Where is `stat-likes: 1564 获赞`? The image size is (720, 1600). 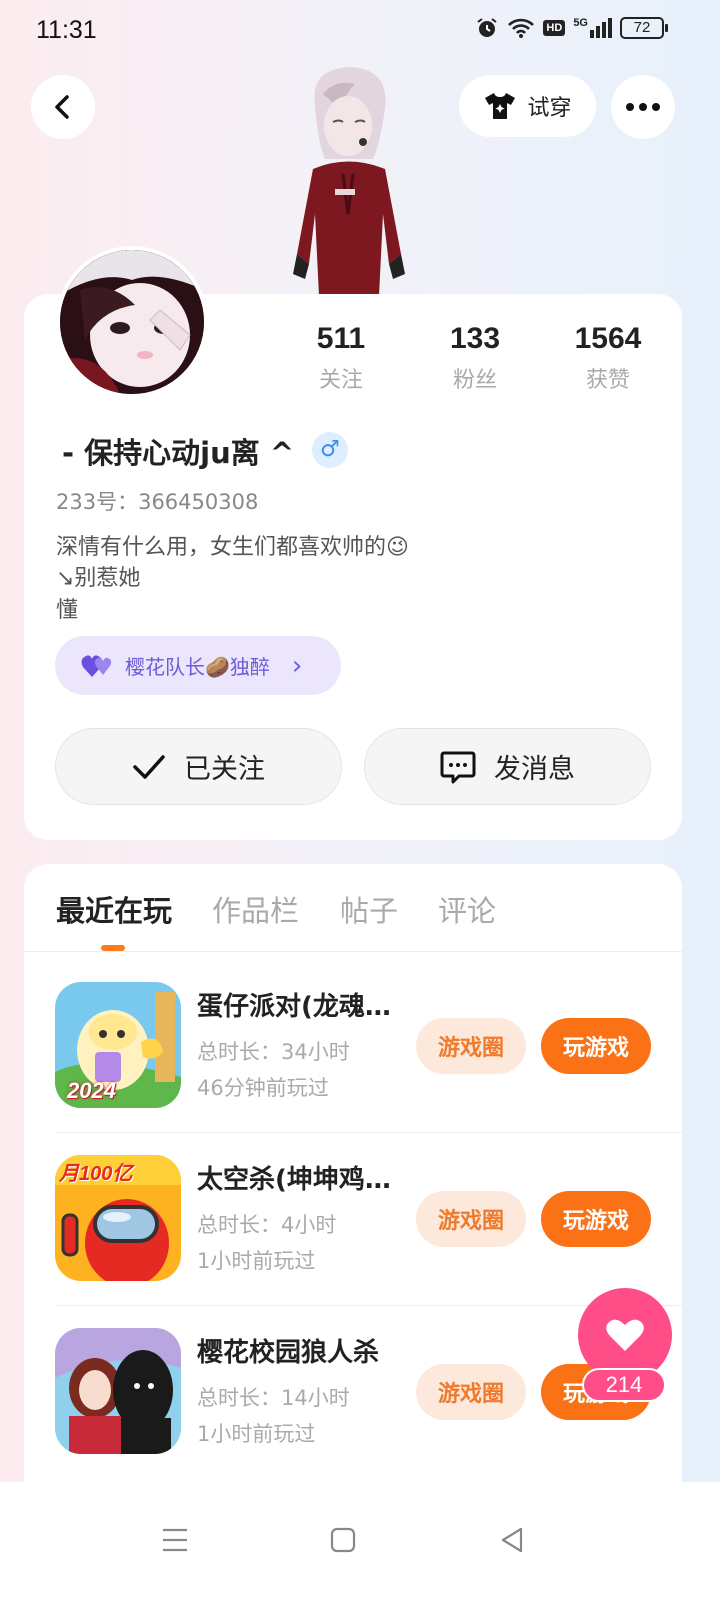 stat-likes: 1564 获赞 is located at coordinates (608, 358).